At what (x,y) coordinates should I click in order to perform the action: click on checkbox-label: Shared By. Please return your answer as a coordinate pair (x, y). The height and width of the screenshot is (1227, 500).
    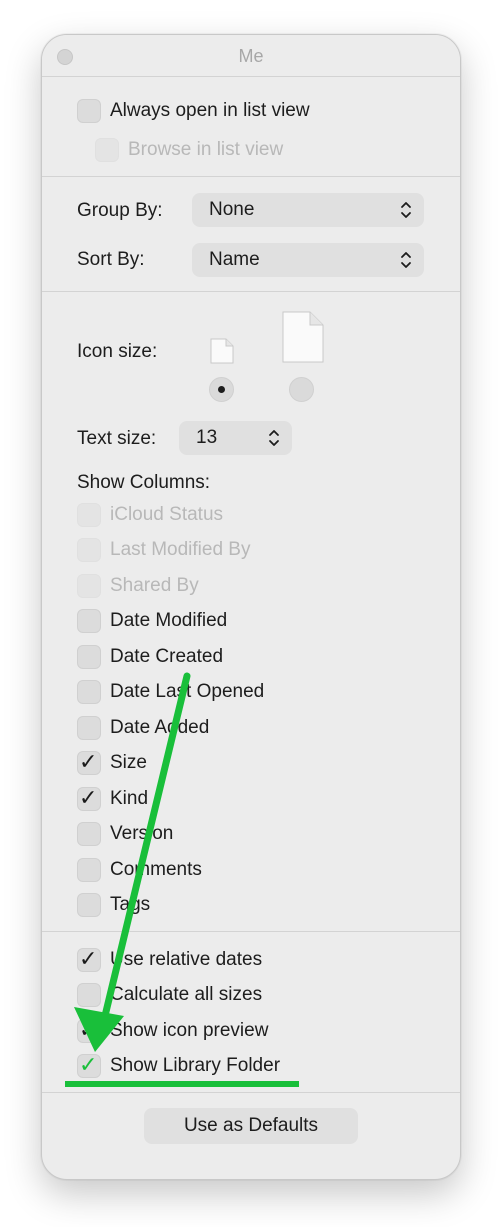
    Looking at the image, I should click on (154, 585).